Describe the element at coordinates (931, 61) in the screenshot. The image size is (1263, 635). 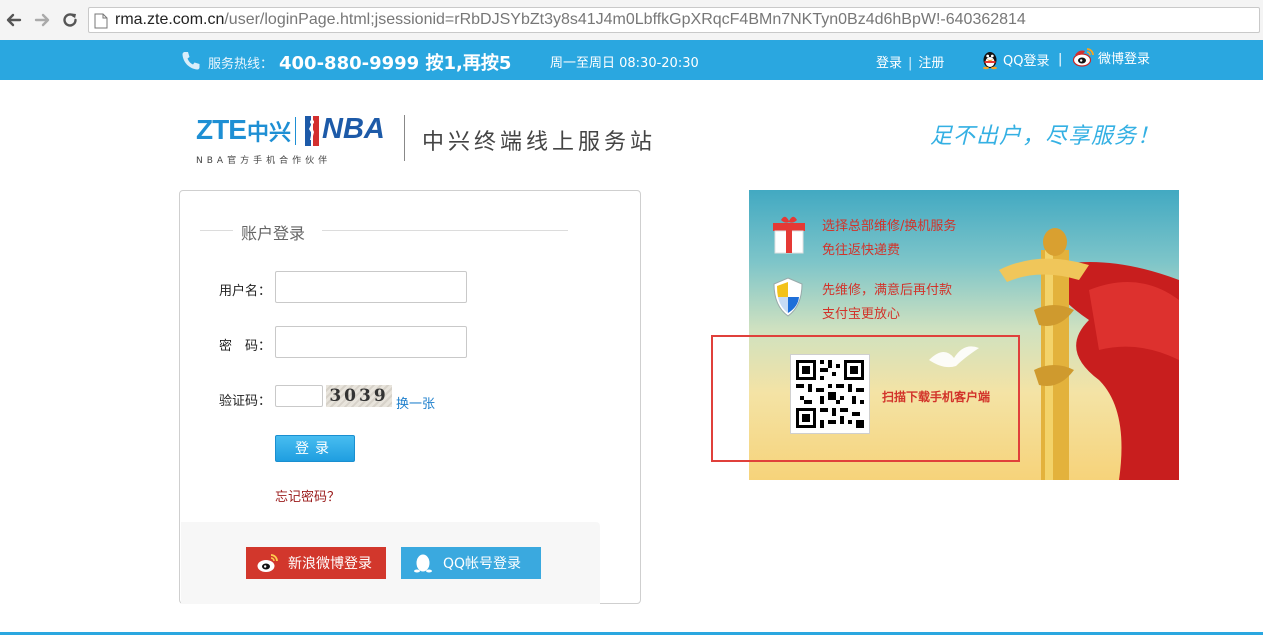
I see `top-register-link: 注册` at that location.